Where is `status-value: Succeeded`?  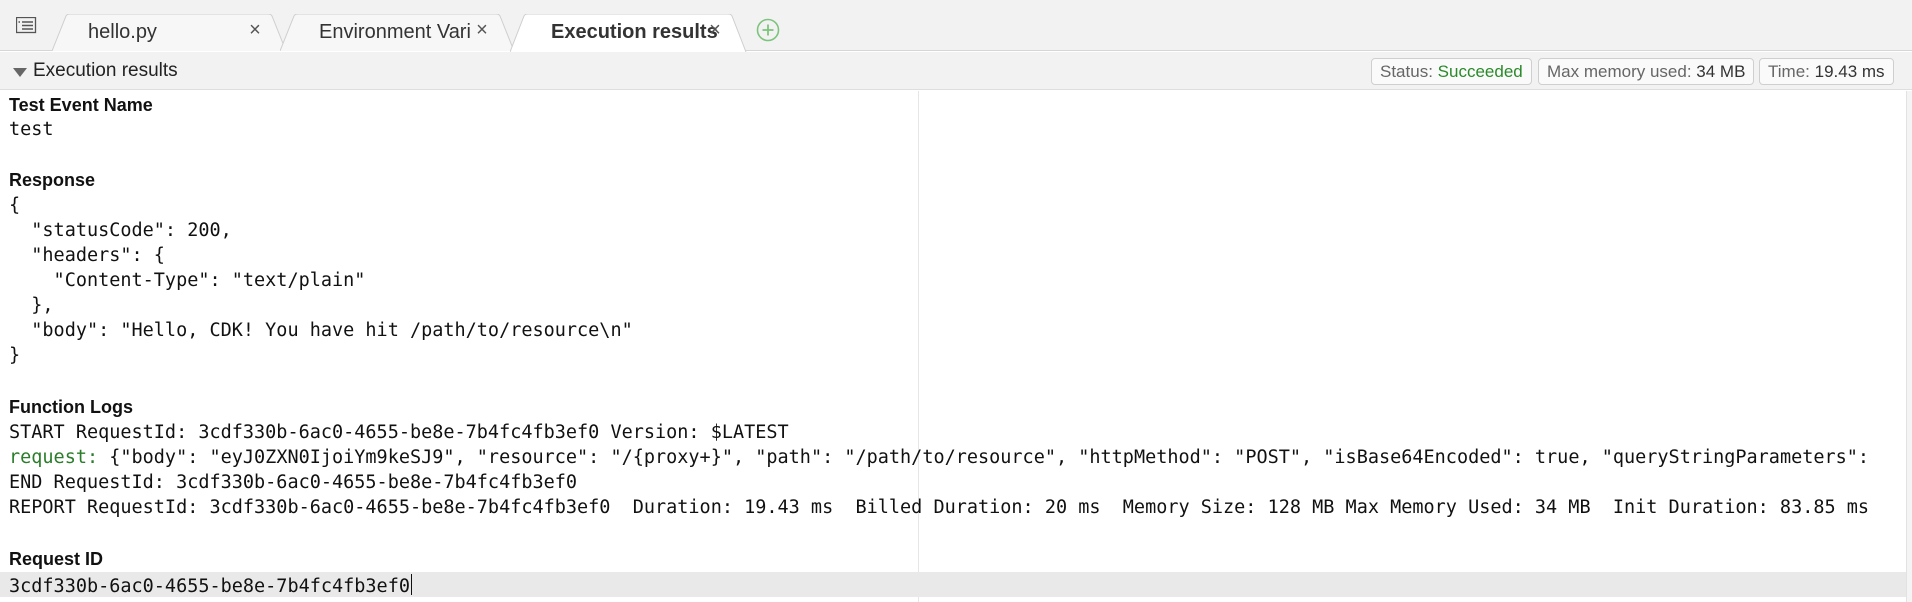 status-value: Succeeded is located at coordinates (1480, 71).